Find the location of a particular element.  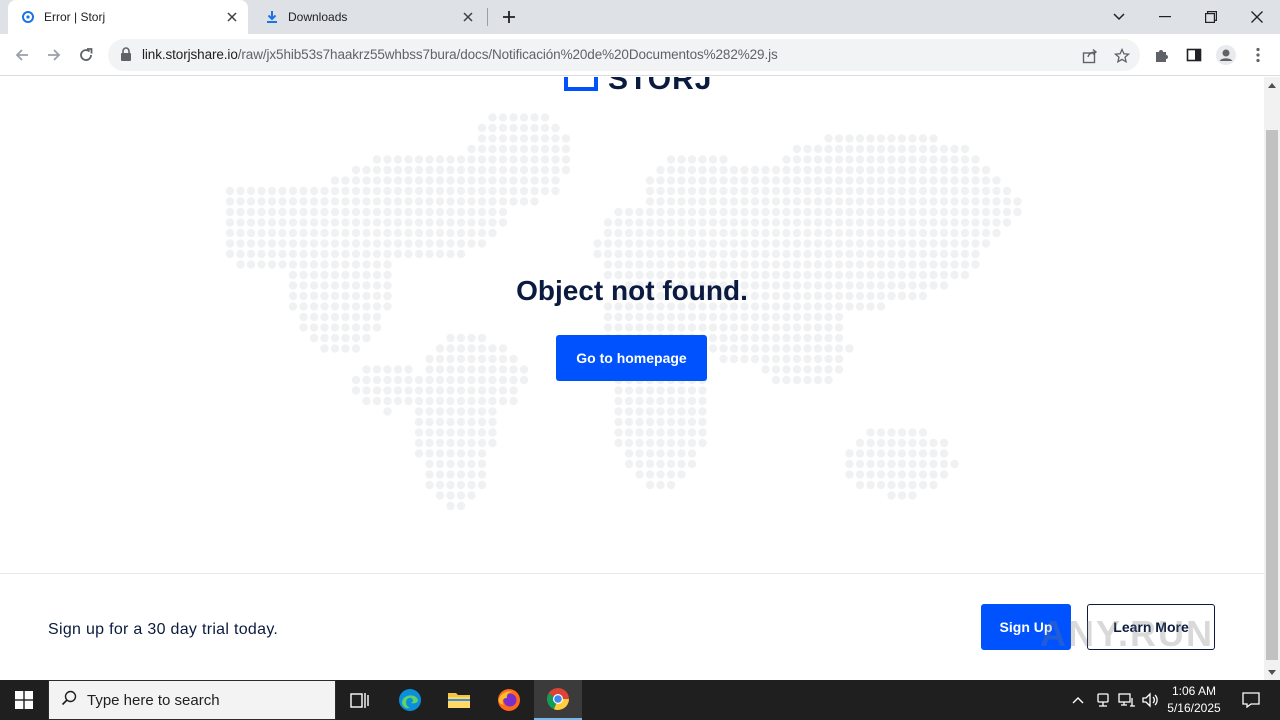

edge-browser-icon is located at coordinates (410, 700).